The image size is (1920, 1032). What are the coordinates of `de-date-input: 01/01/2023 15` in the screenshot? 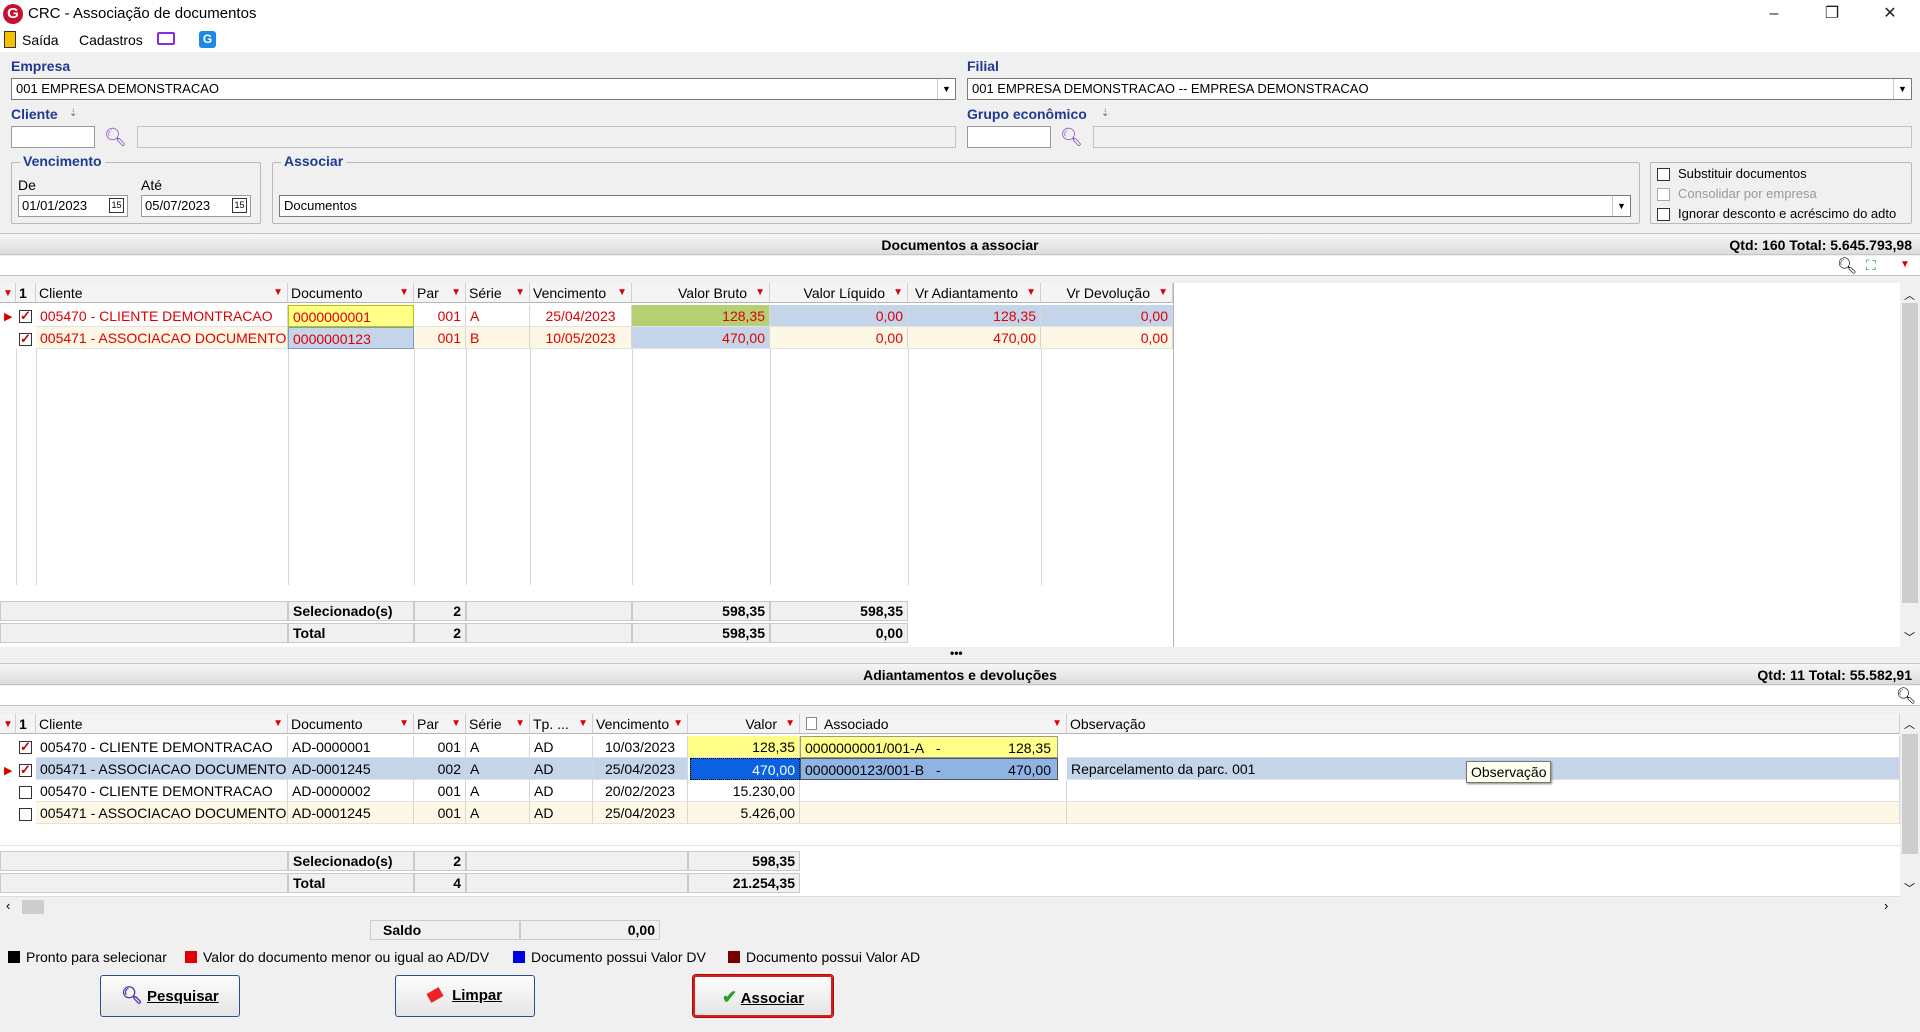 It's located at (73, 206).